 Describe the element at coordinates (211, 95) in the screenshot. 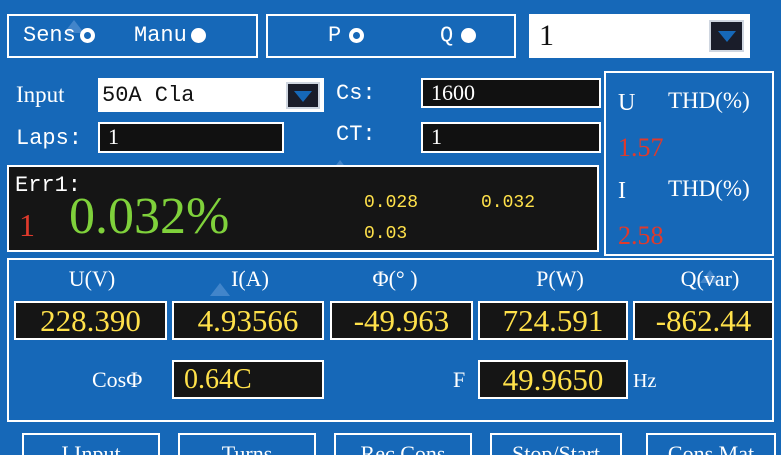

I see `input-select: 50A Cla` at that location.